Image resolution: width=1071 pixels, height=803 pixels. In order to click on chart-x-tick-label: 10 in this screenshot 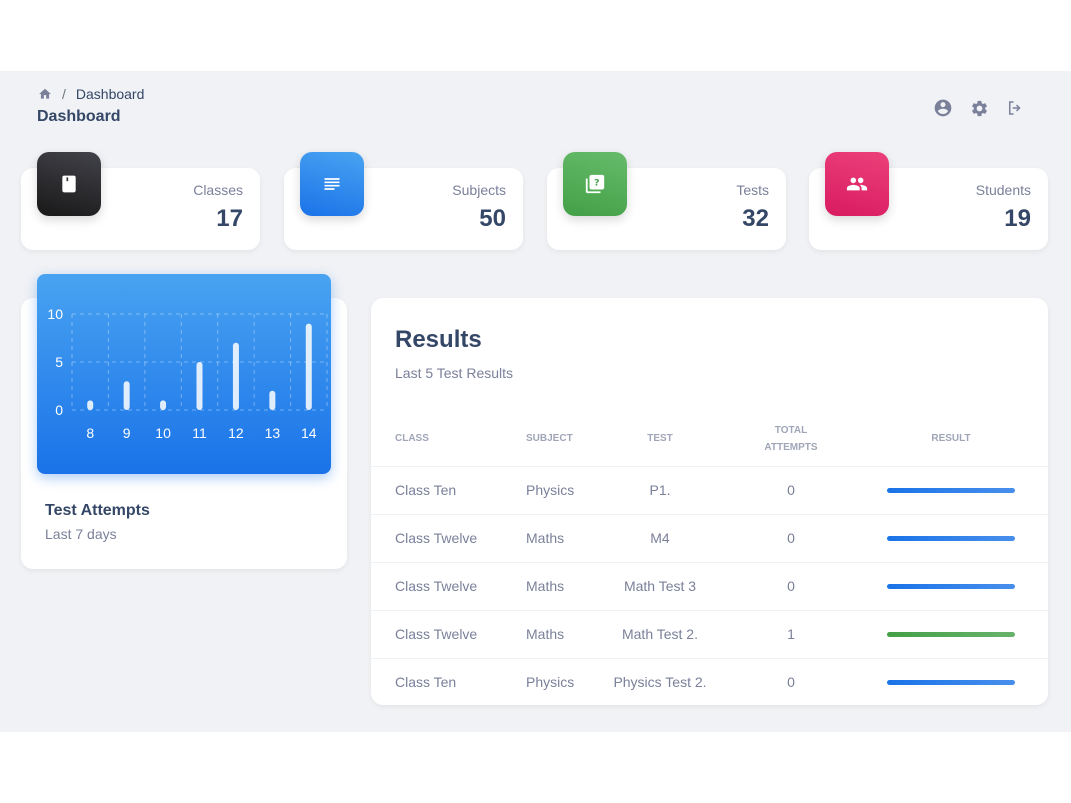, I will do `click(163, 433)`.